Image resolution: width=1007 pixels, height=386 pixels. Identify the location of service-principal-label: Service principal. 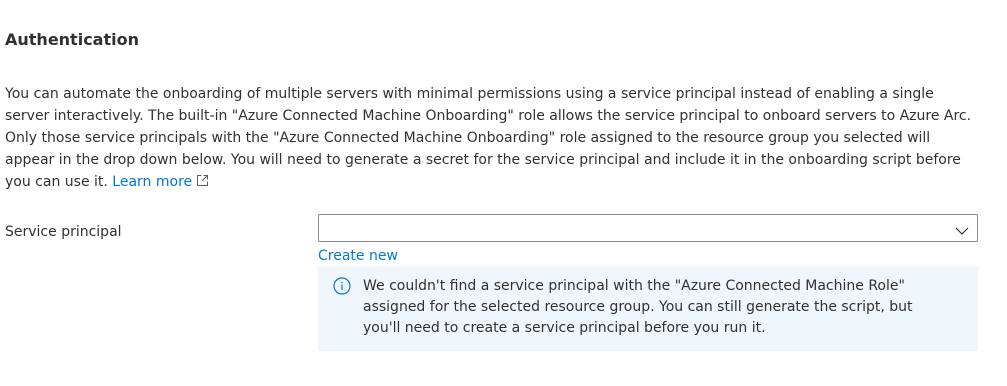
(63, 232).